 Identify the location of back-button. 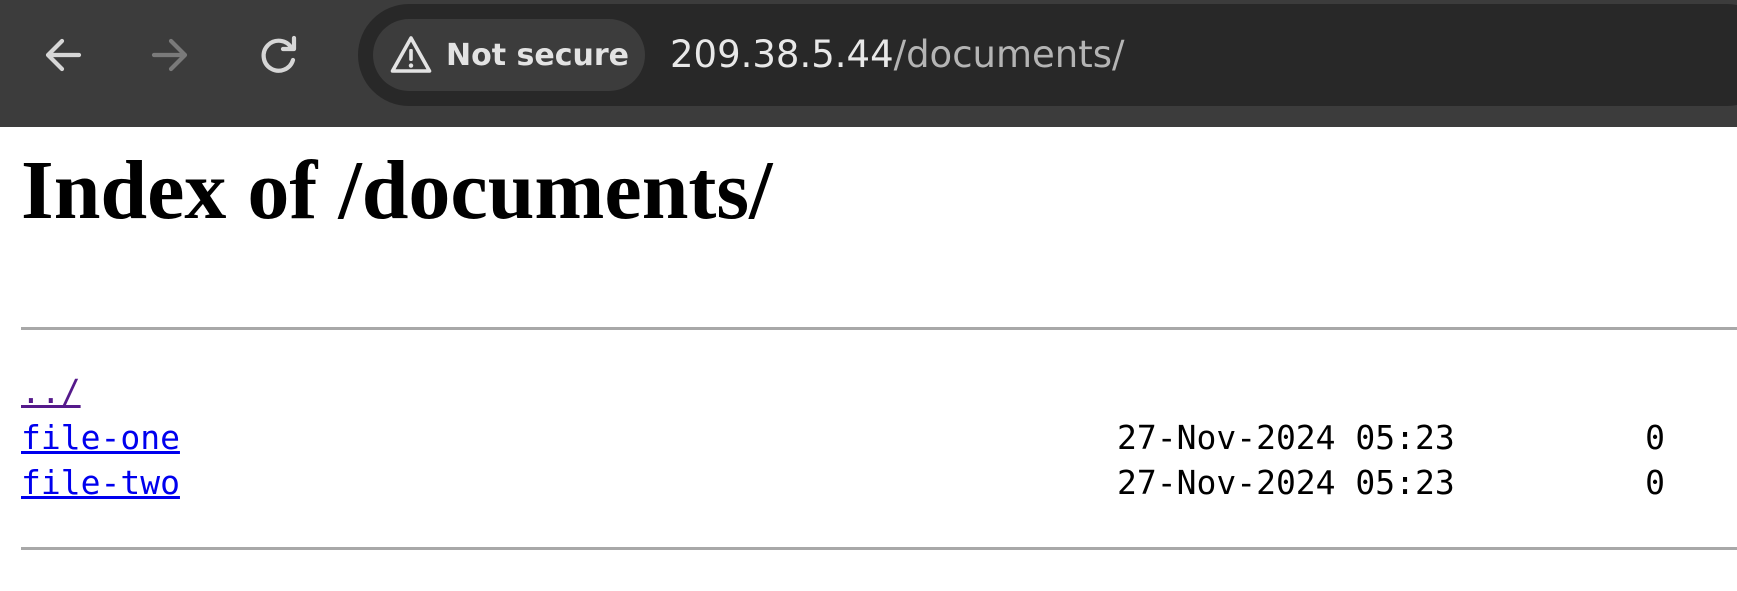
(63, 55).